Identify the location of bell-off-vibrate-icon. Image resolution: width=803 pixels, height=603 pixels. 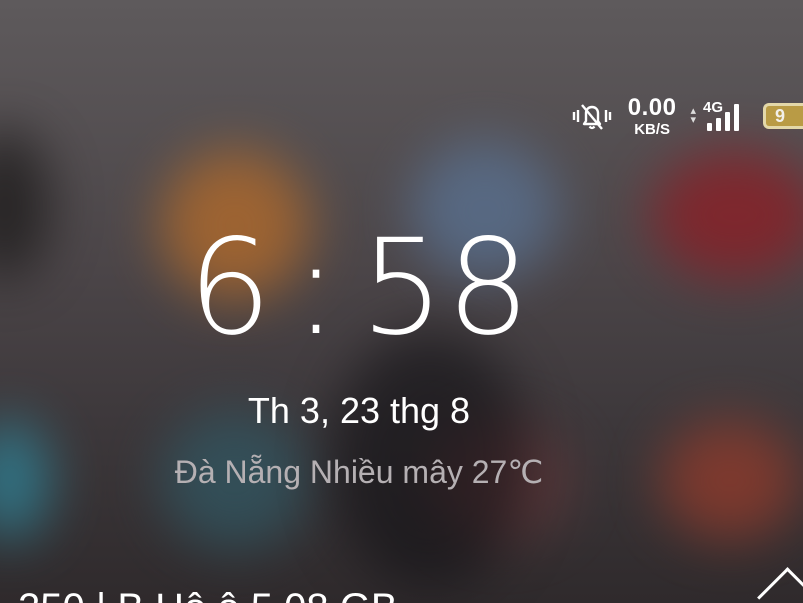
(591, 117).